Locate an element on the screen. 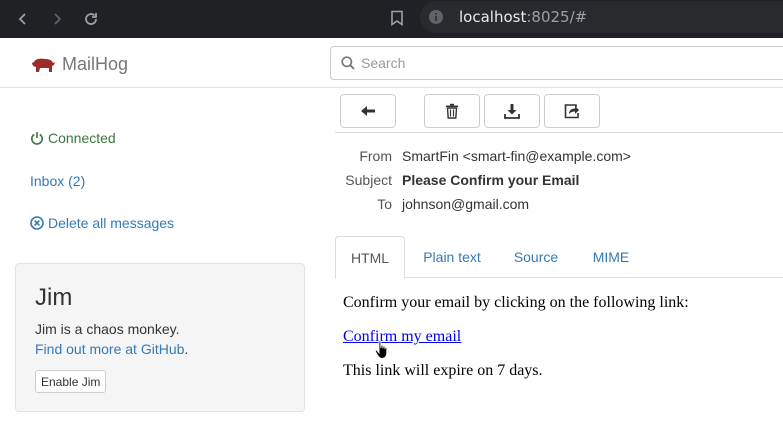 This screenshot has width=783, height=436. browser-toolbar: localhost:8025/# is located at coordinates (391, 19).